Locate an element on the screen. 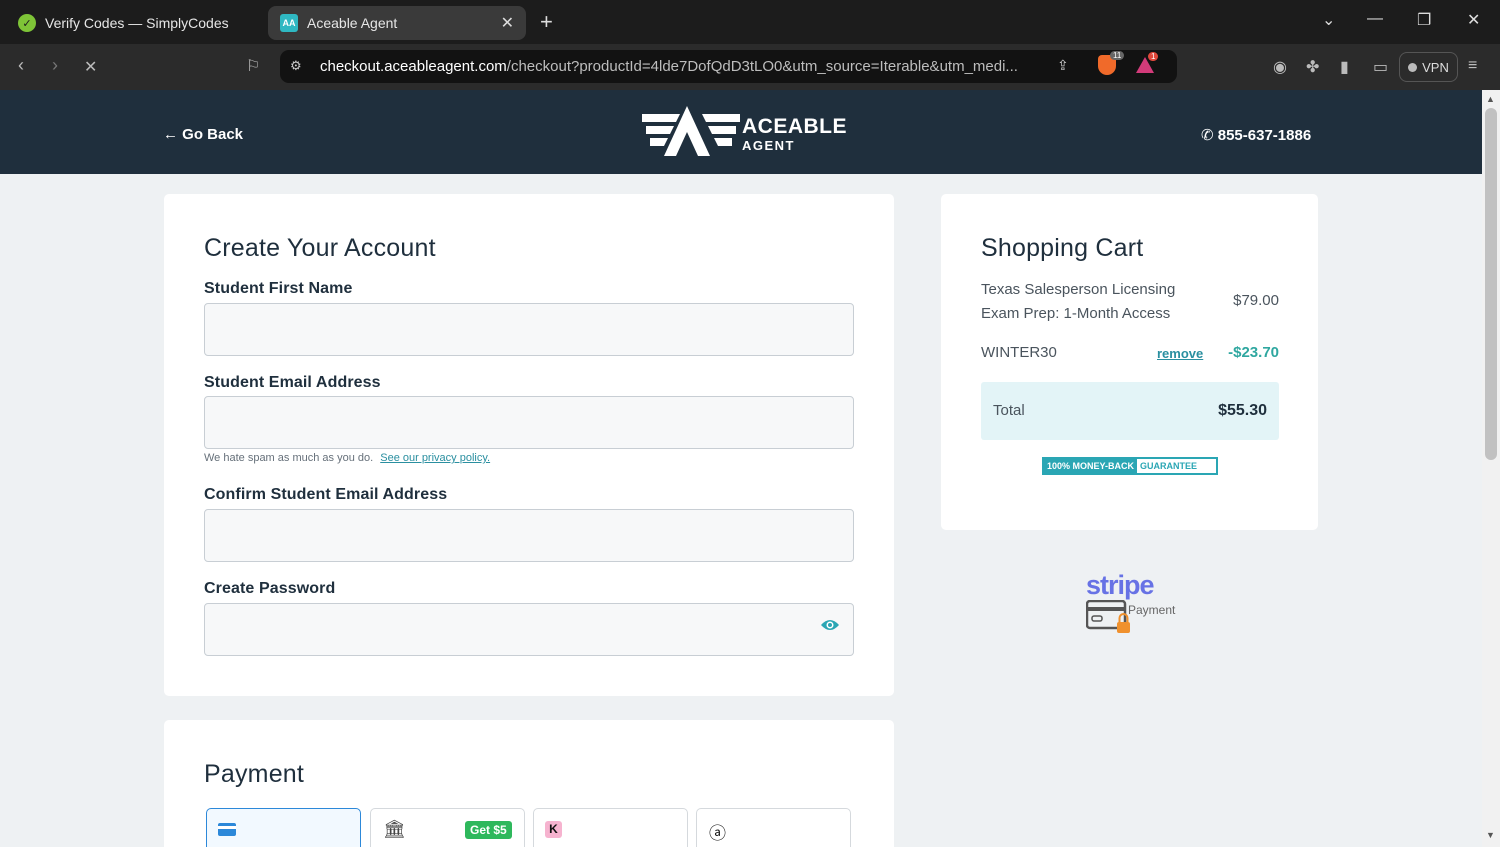 The width and height of the screenshot is (1500, 847). menu-icon: ≡ is located at coordinates (1472, 66).